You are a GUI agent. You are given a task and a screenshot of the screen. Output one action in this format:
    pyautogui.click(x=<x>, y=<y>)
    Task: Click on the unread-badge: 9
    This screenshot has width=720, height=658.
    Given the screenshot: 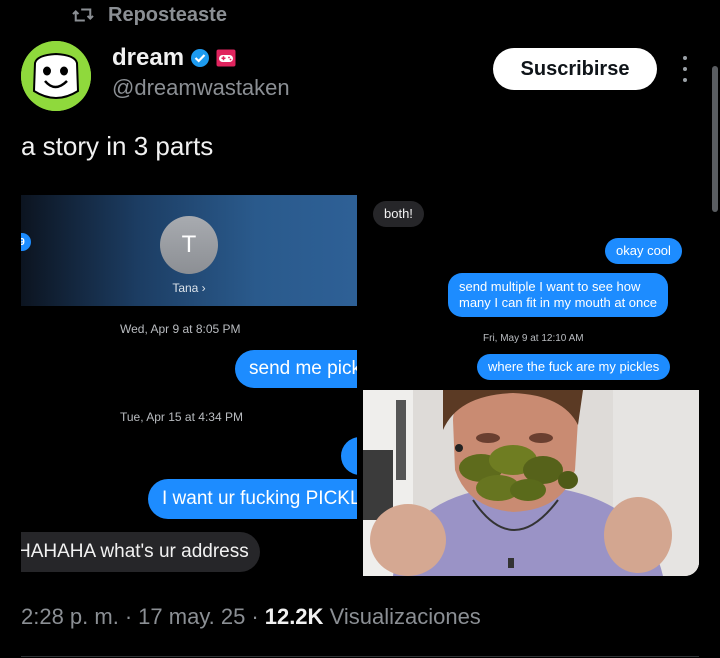 What is the action you would take?
    pyautogui.click(x=26, y=242)
    